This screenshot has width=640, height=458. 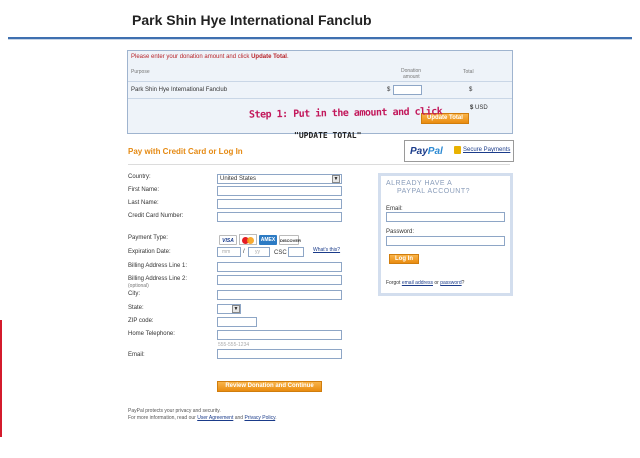 What do you see at coordinates (268, 240) in the screenshot?
I see `amex-card-icon: AMEX` at bounding box center [268, 240].